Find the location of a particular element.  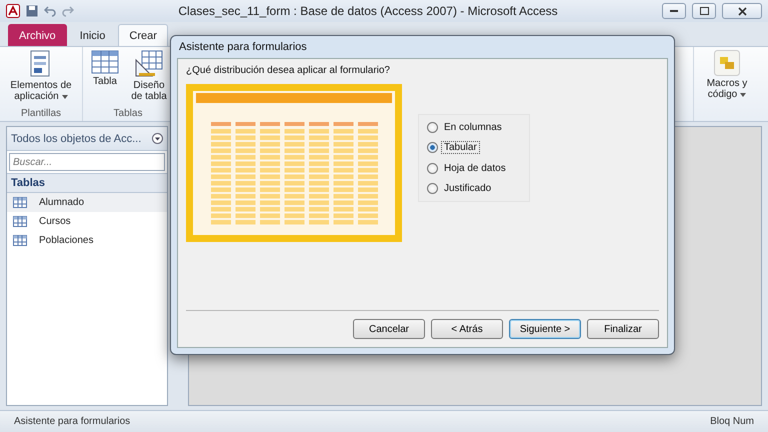

dialog-button: < Atrás is located at coordinates (467, 329).